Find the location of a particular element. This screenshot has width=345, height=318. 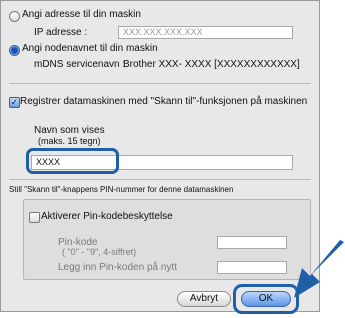

display-name-callout is located at coordinates (72, 161).